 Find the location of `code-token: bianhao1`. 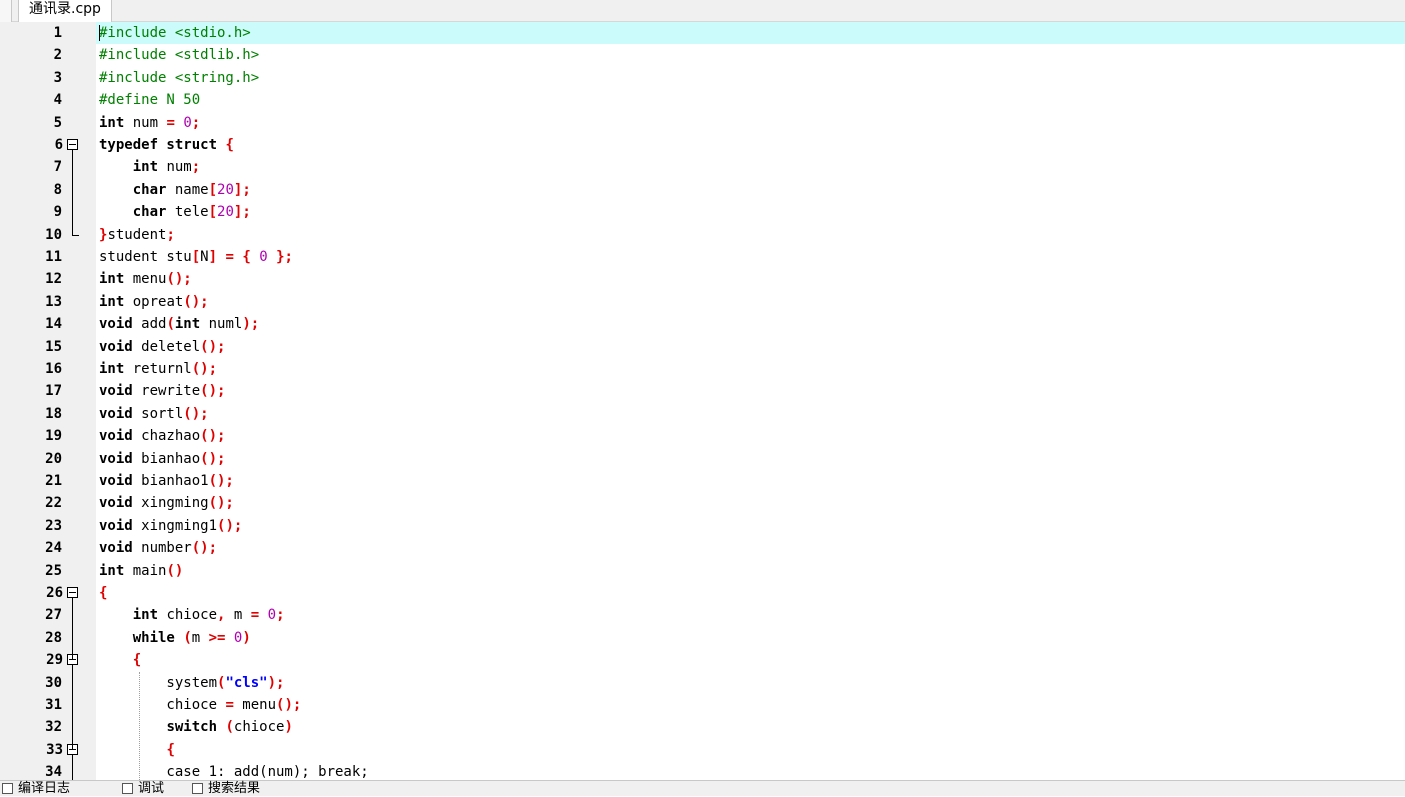

code-token: bianhao1 is located at coordinates (170, 481).